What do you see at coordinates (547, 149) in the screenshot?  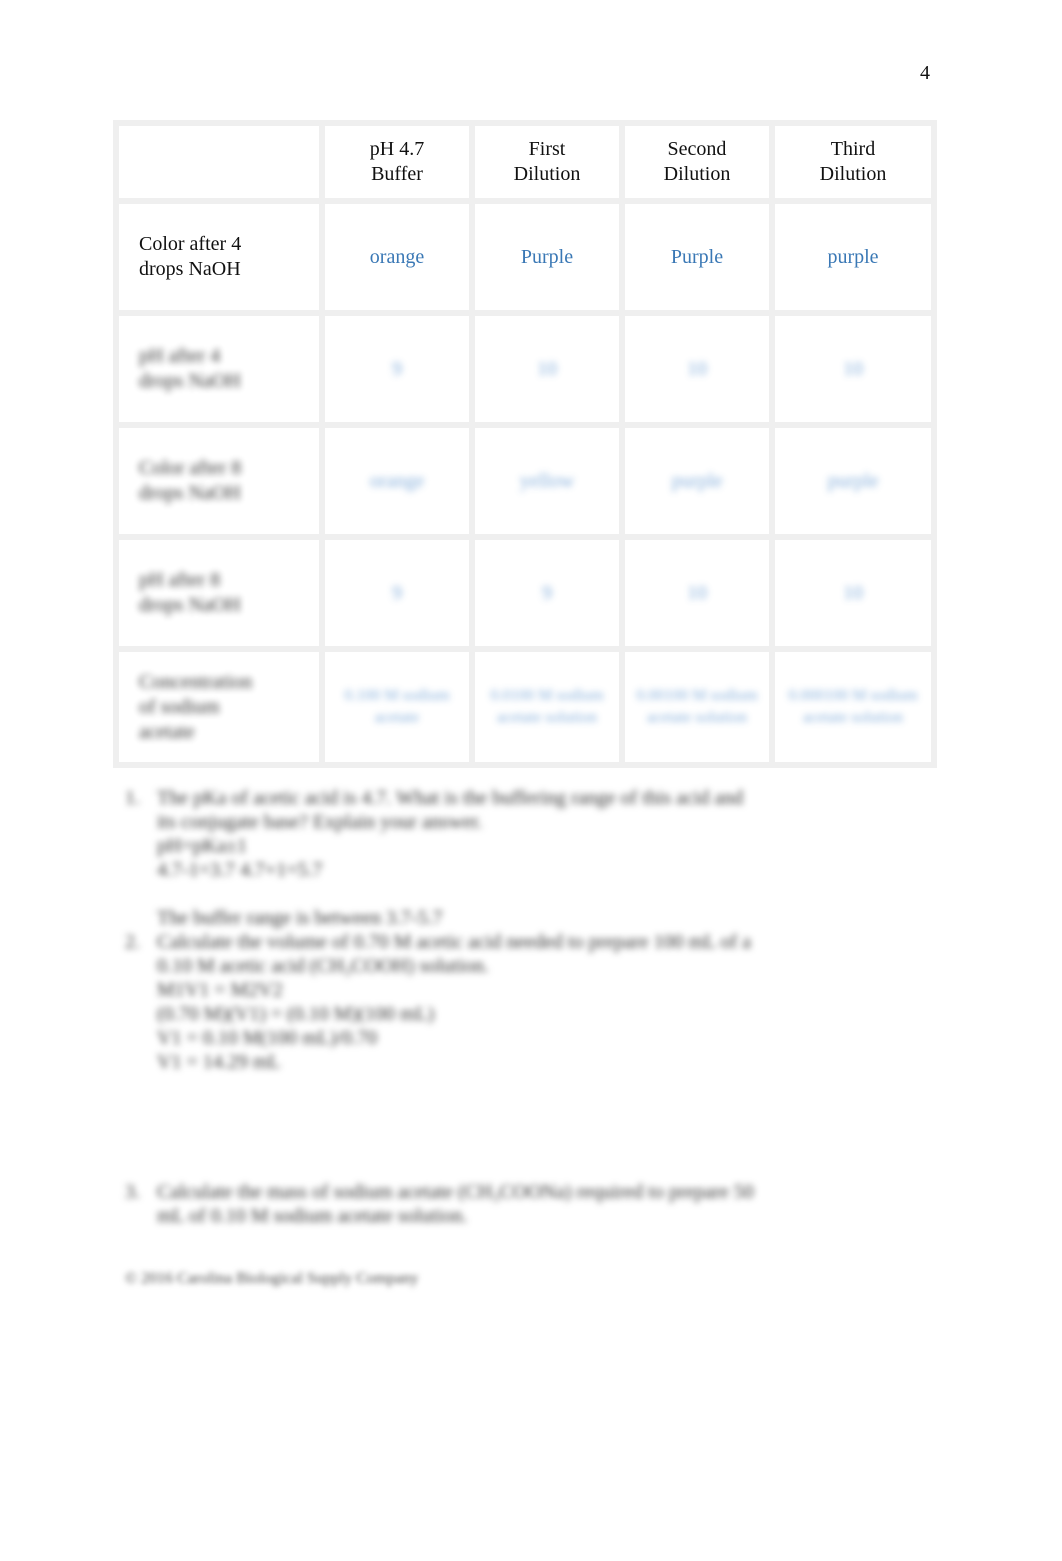 I see `column-header-line: First` at bounding box center [547, 149].